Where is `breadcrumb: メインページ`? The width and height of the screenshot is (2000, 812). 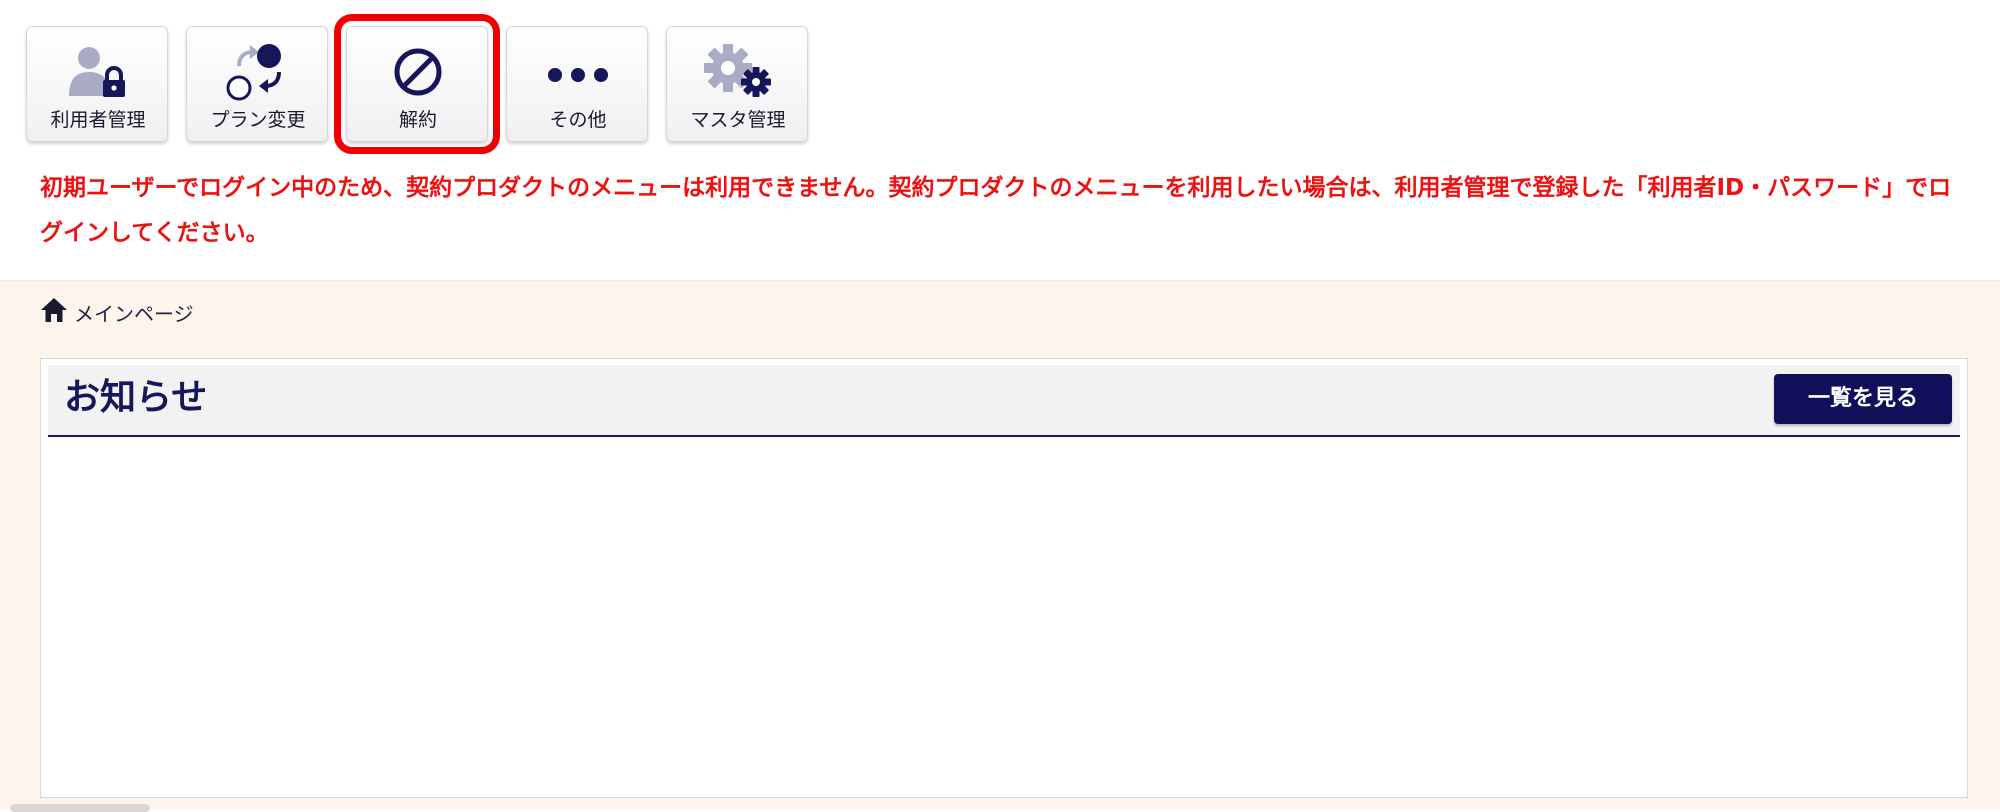 breadcrumb: メインページ is located at coordinates (117, 312).